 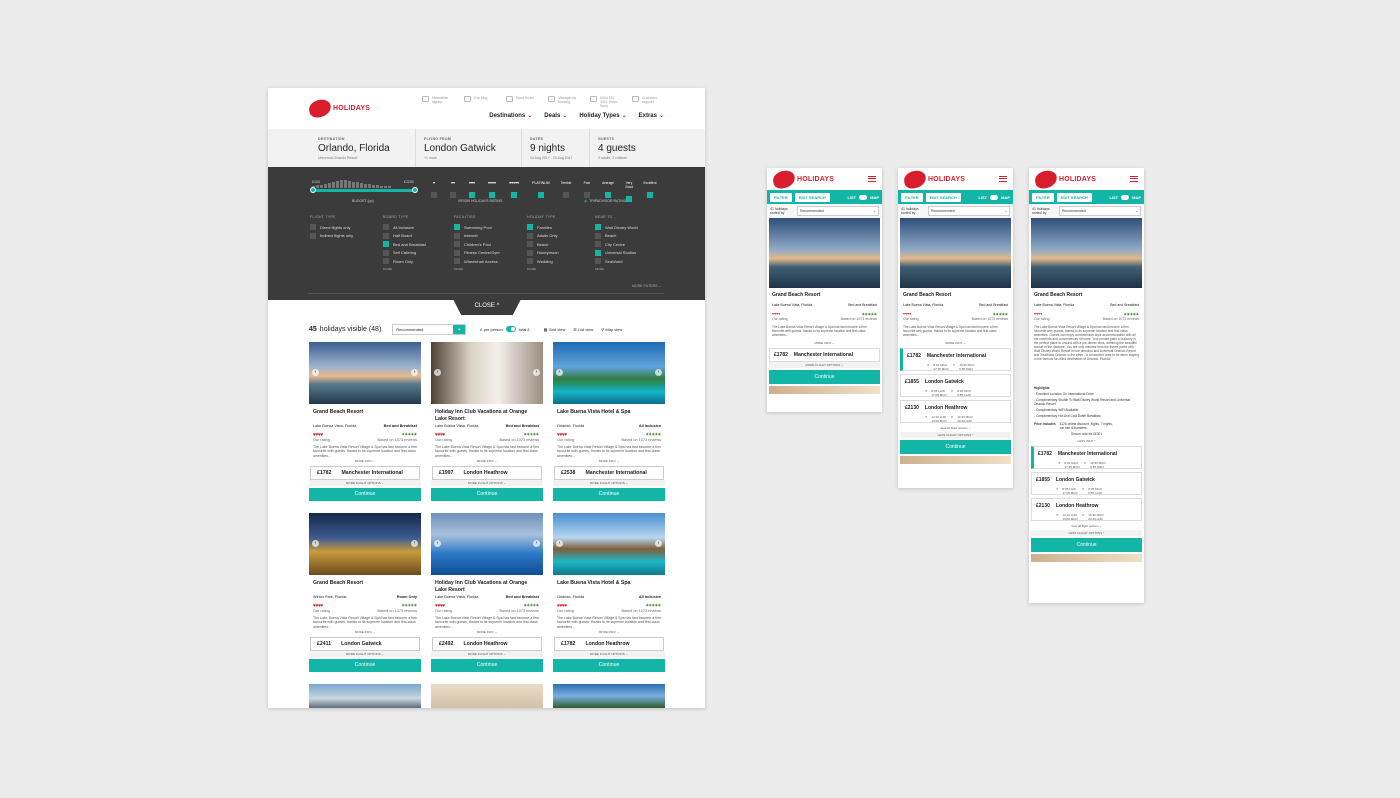 What do you see at coordinates (404, 227) in the screenshot?
I see `filter-option: All Inclusive` at bounding box center [404, 227].